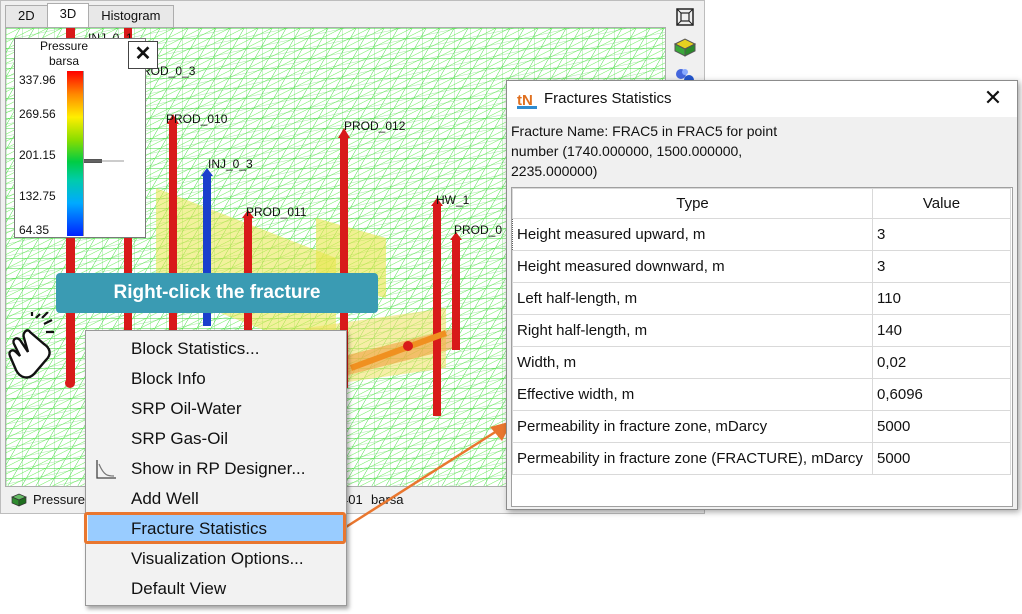 Image resolution: width=1022 pixels, height=614 pixels. What do you see at coordinates (692, 234) in the screenshot?
I see `cell-type: Height measured upward, m` at bounding box center [692, 234].